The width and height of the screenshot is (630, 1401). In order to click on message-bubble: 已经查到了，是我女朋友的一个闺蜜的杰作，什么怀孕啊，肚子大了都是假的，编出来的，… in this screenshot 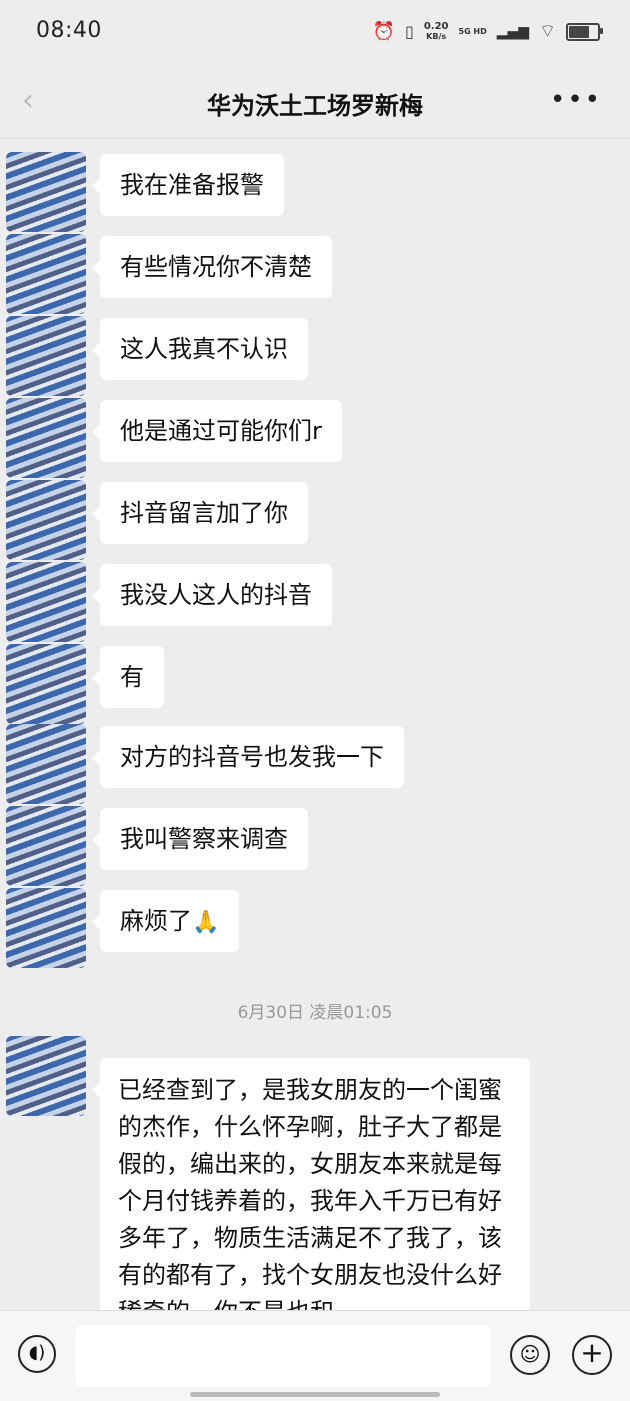, I will do `click(311, 1192)`.